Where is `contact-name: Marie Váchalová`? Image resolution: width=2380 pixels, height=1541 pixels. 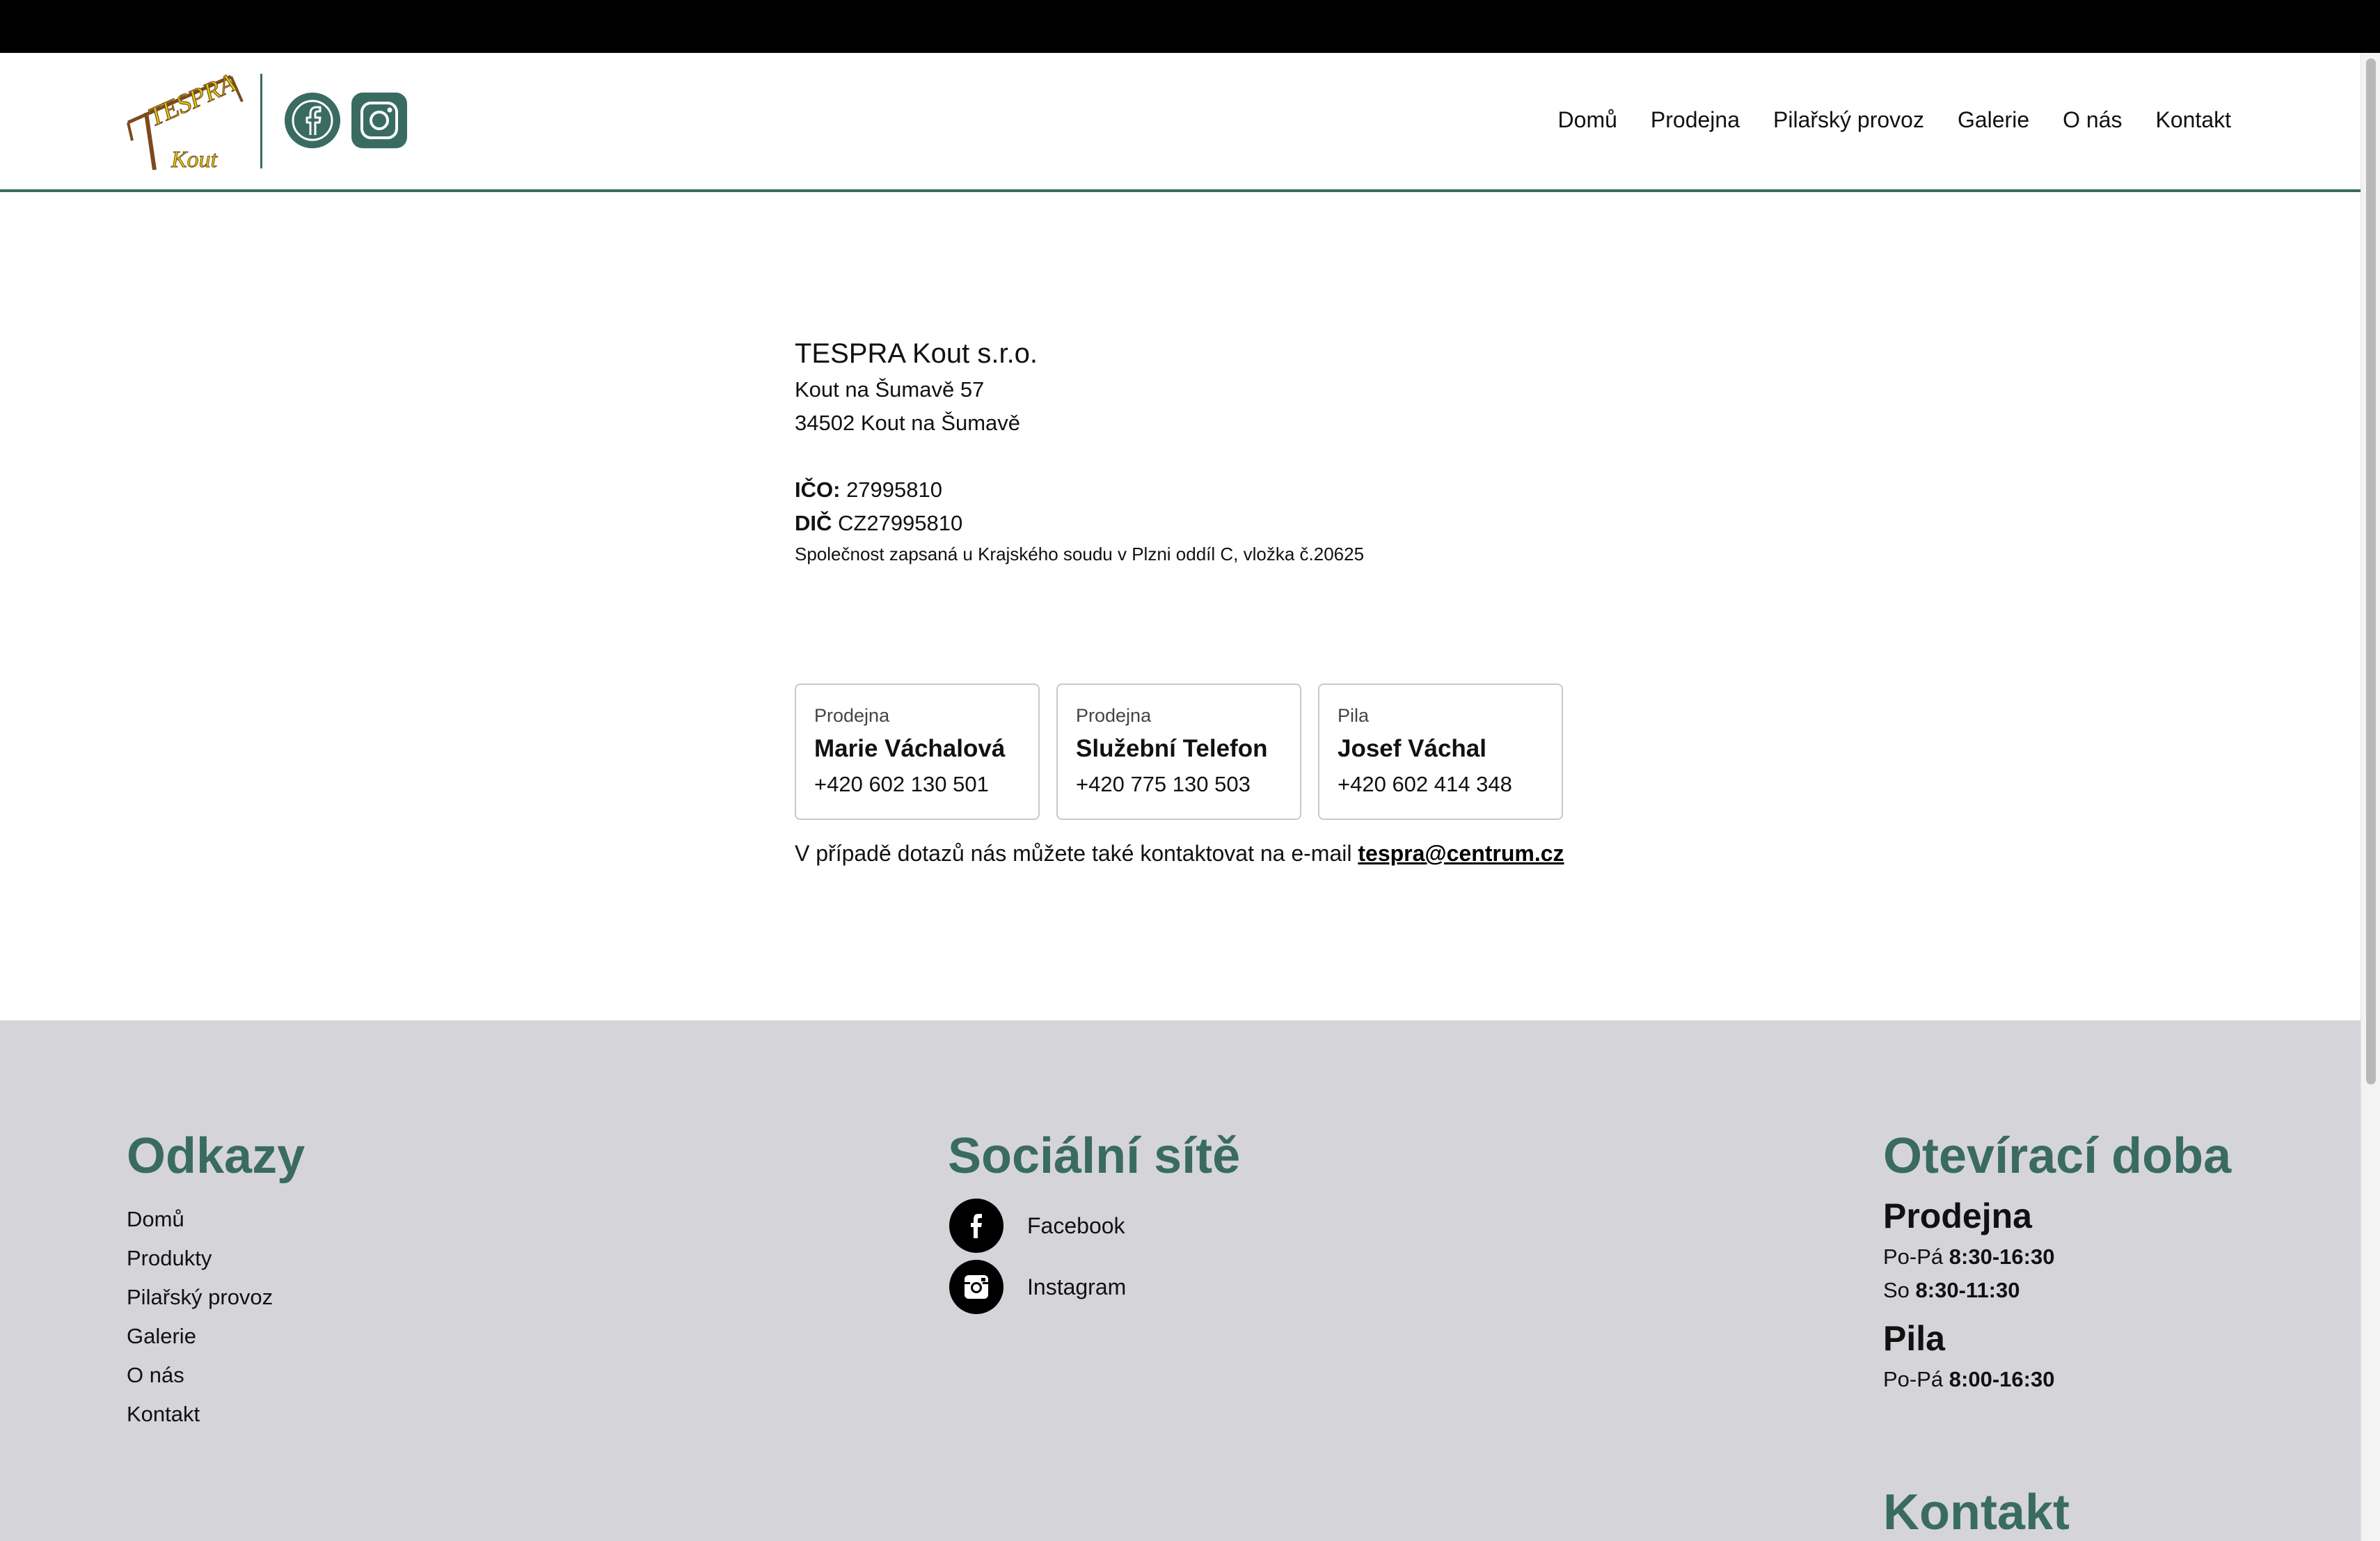
contact-name: Marie Váchalová is located at coordinates (910, 748).